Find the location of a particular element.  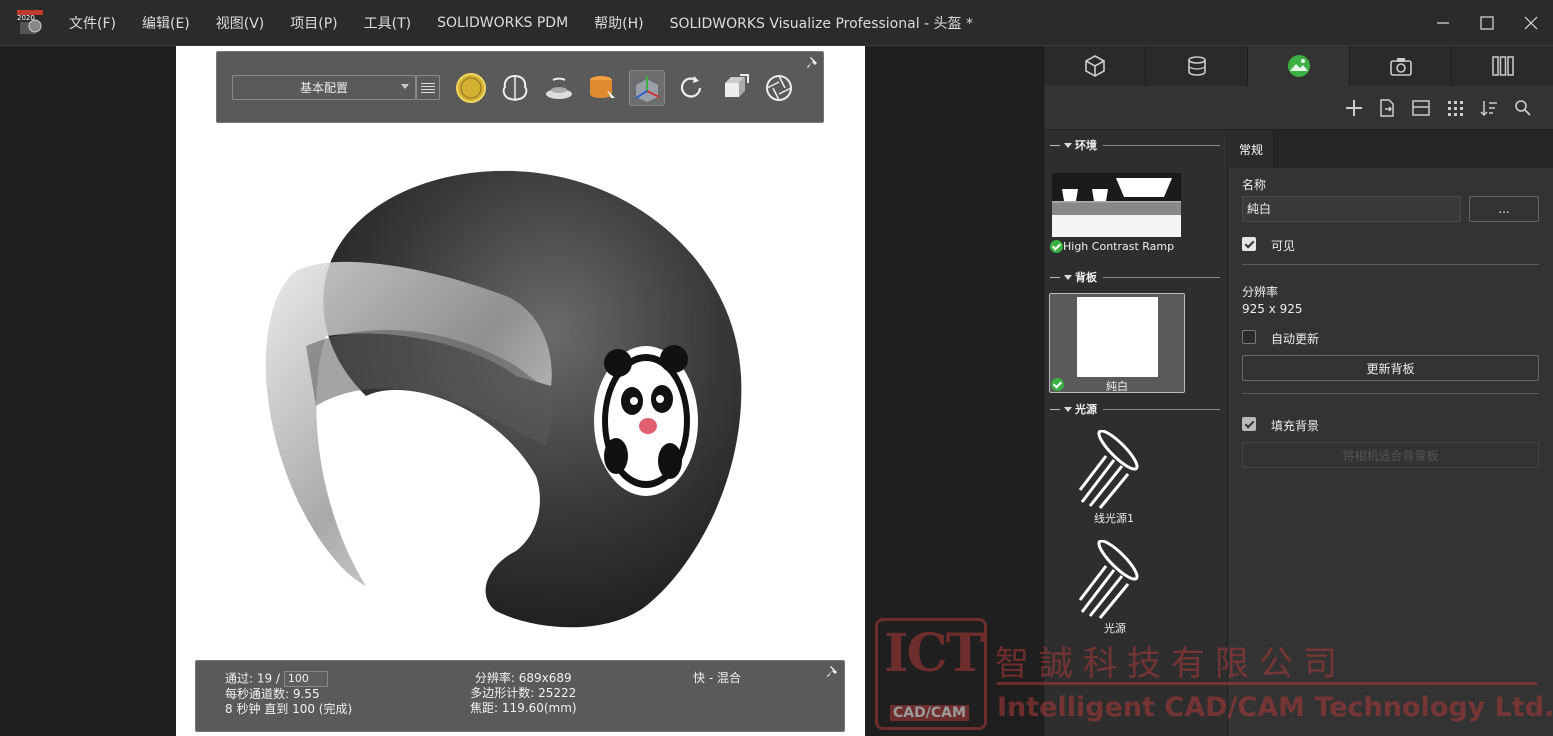

passes-per-second: 每秒通道数: 9.55 is located at coordinates (272, 694).